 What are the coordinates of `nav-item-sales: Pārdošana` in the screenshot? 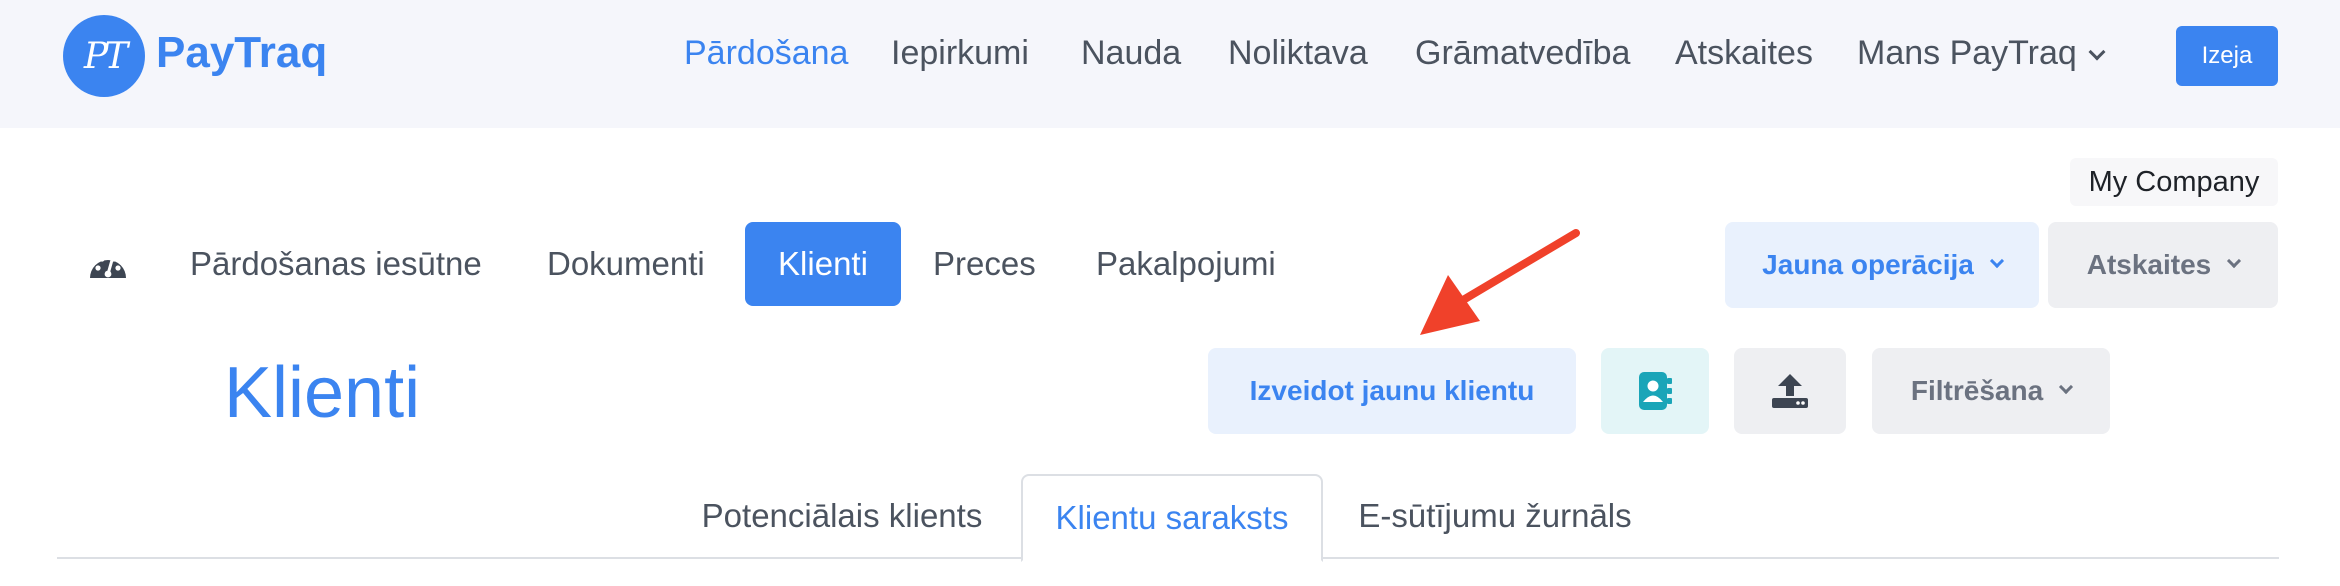 It's located at (766, 53).